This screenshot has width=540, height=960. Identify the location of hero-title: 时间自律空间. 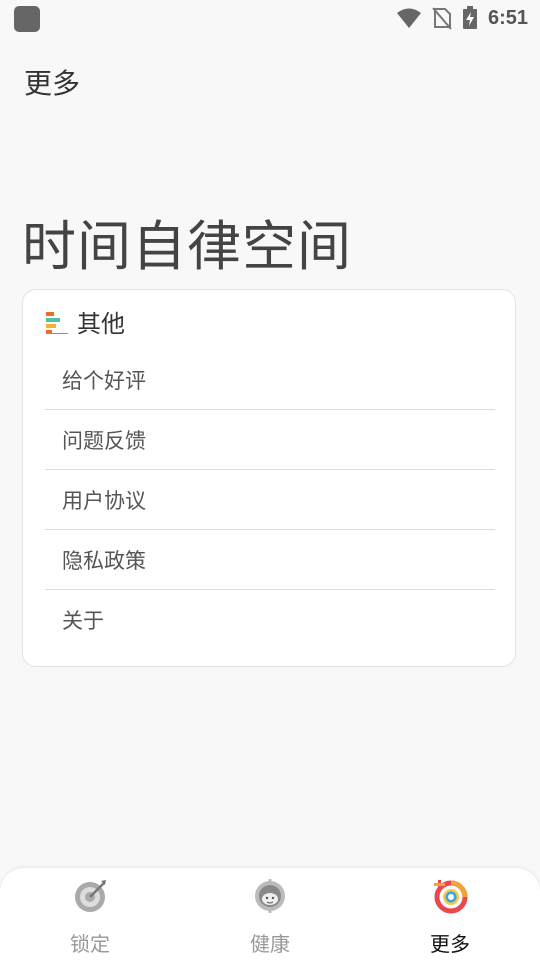
(187, 246).